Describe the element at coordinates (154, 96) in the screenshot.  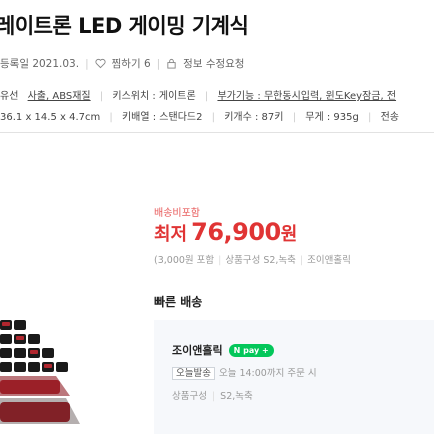
I see `spec-switch: 키스위치 : 게이트론` at that location.